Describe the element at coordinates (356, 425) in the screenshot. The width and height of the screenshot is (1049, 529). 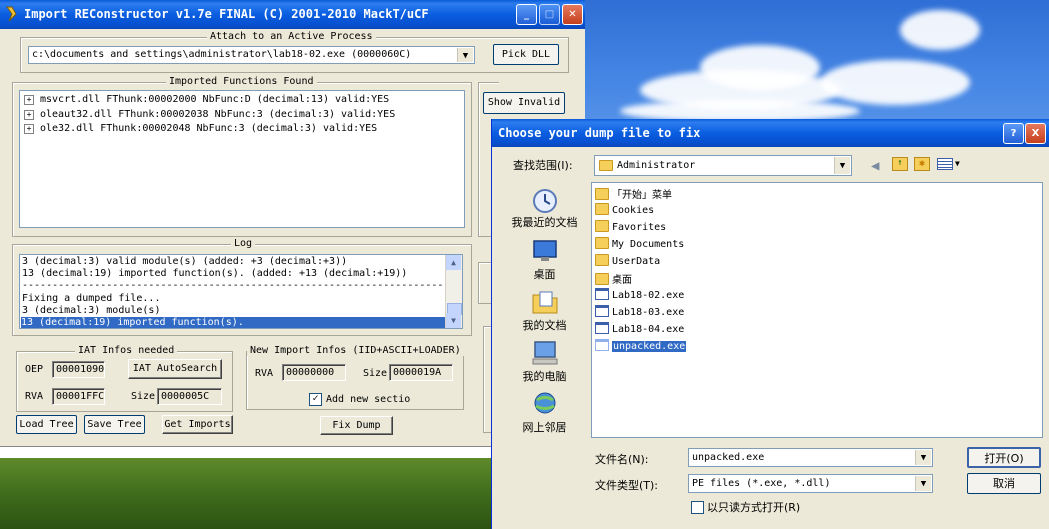
I see `fix-dump-button: Fix Dump` at that location.